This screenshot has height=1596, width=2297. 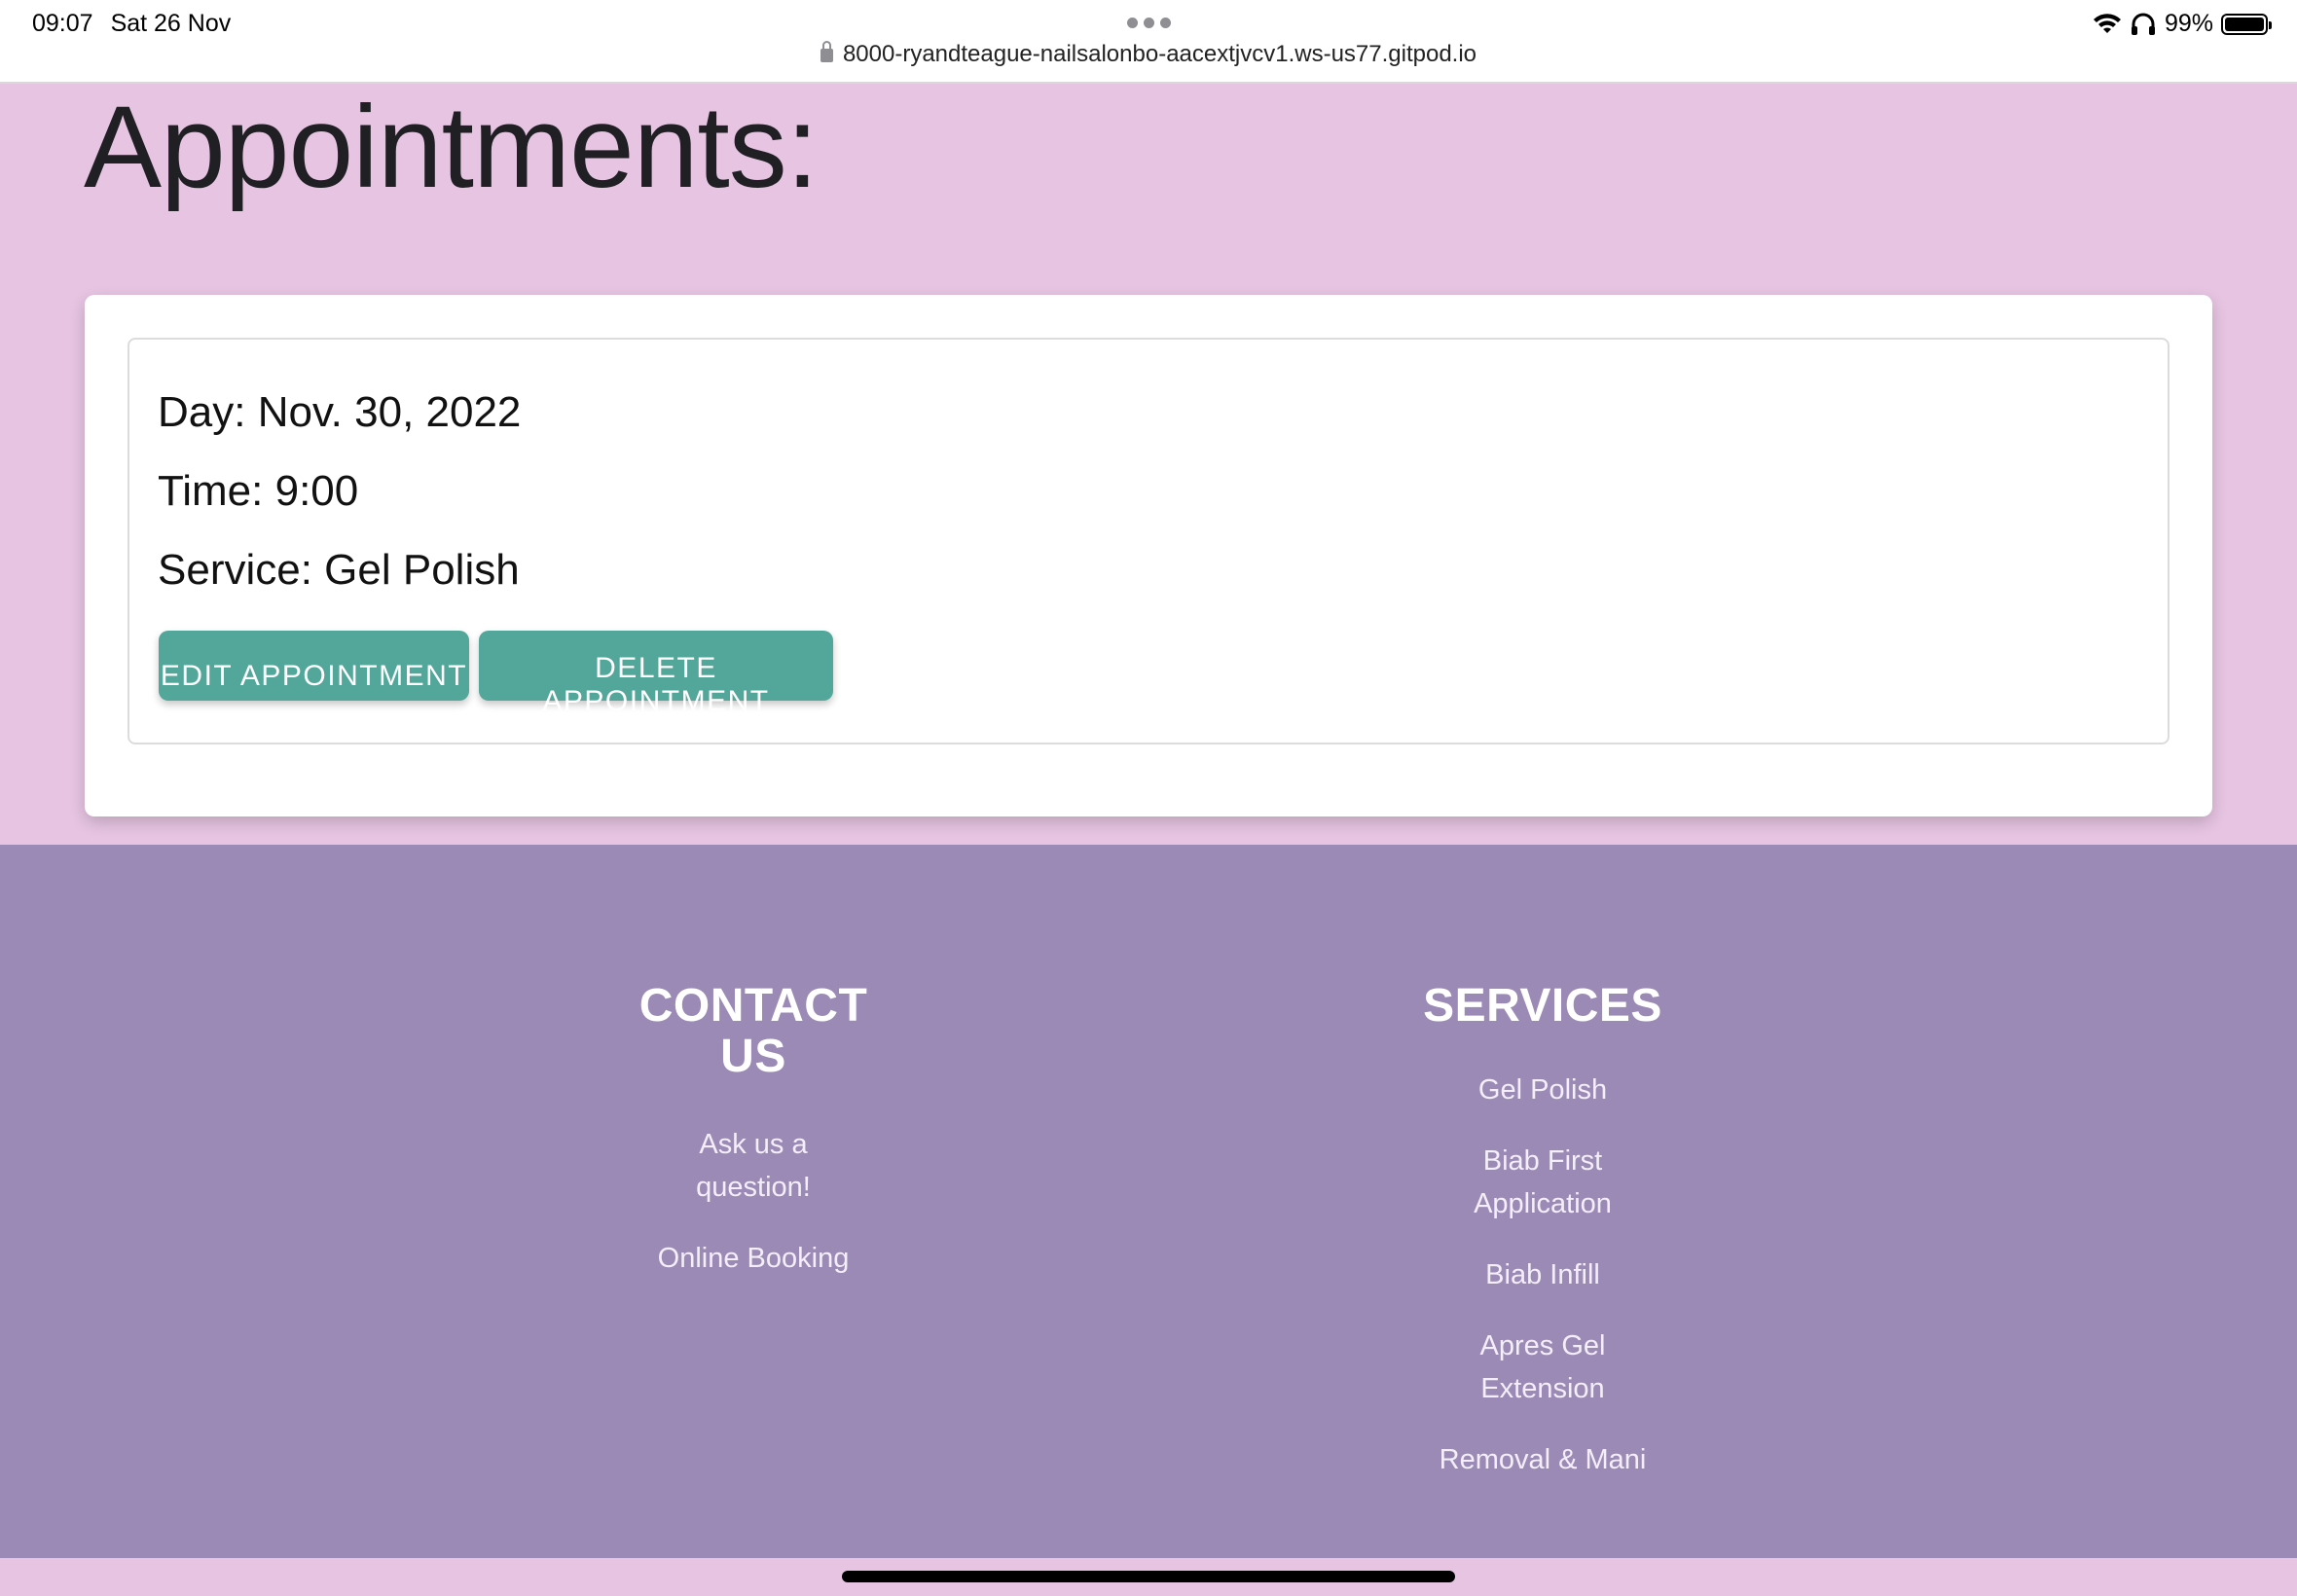 I want to click on service-link-apres-gel-extension: Apres Gel Extension, so click(x=1542, y=1367).